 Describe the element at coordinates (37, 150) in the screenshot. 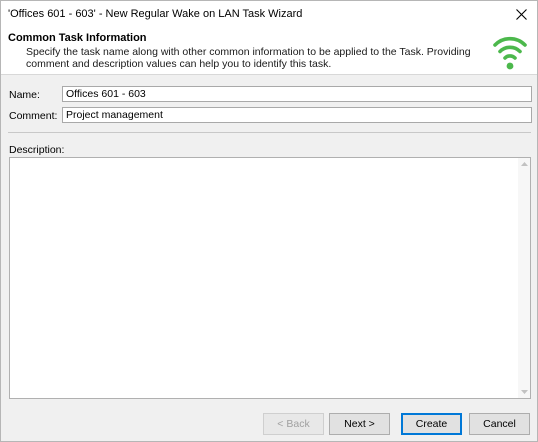

I see `description-label: Description:` at that location.